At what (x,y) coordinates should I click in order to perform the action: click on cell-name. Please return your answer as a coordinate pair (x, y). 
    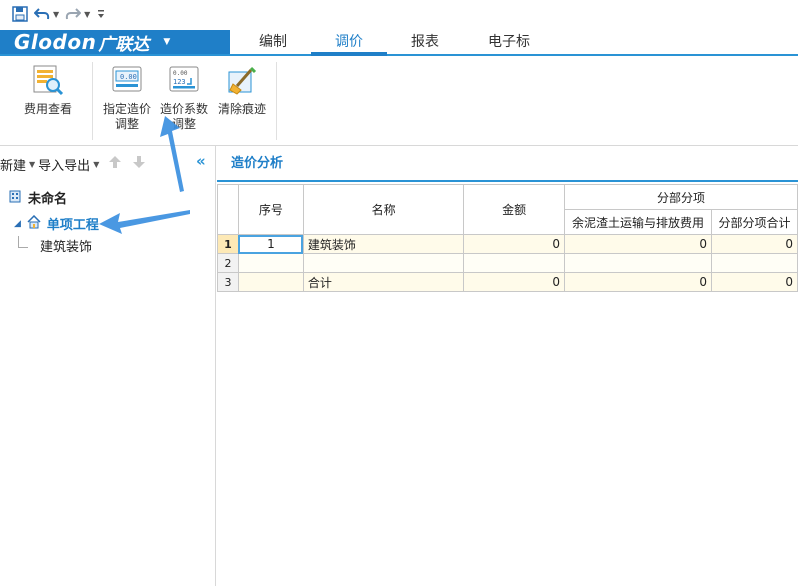
    Looking at the image, I should click on (383, 263).